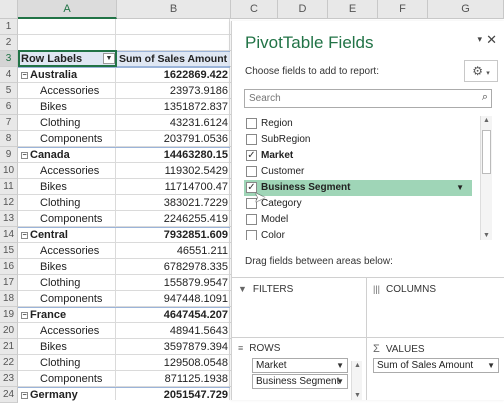  Describe the element at coordinates (9, 91) in the screenshot. I see `row-header: 5` at that location.